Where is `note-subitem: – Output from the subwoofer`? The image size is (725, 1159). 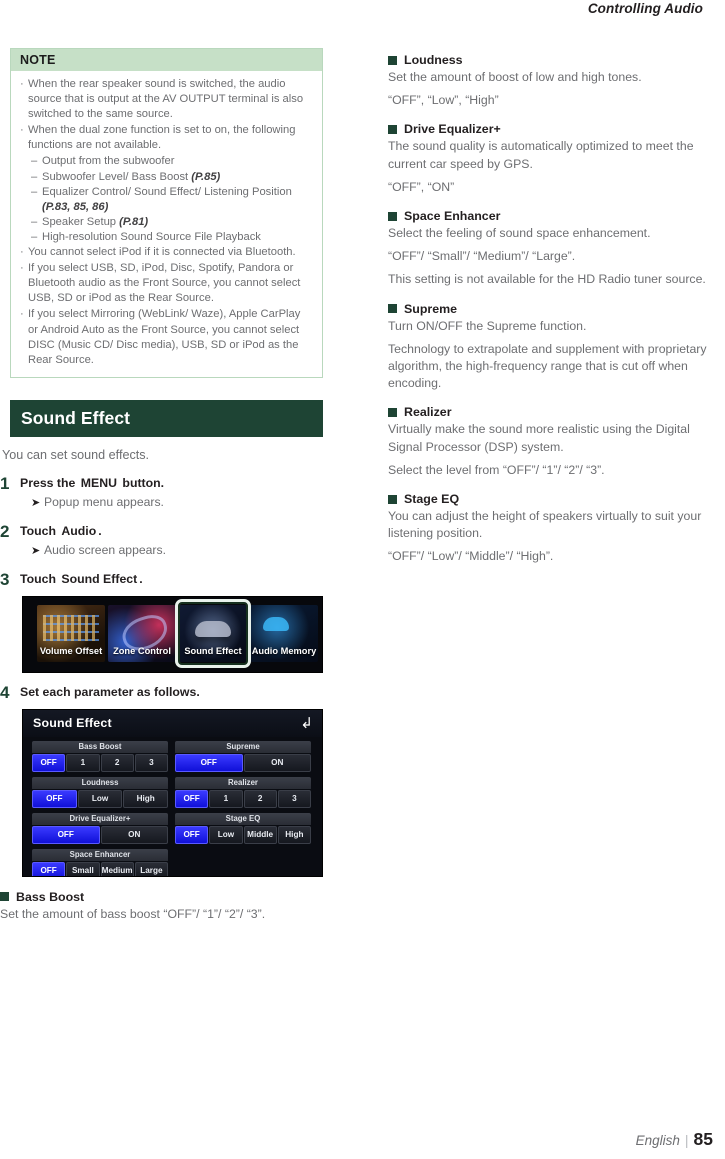 note-subitem: – Output from the subwoofer is located at coordinates (165, 161).